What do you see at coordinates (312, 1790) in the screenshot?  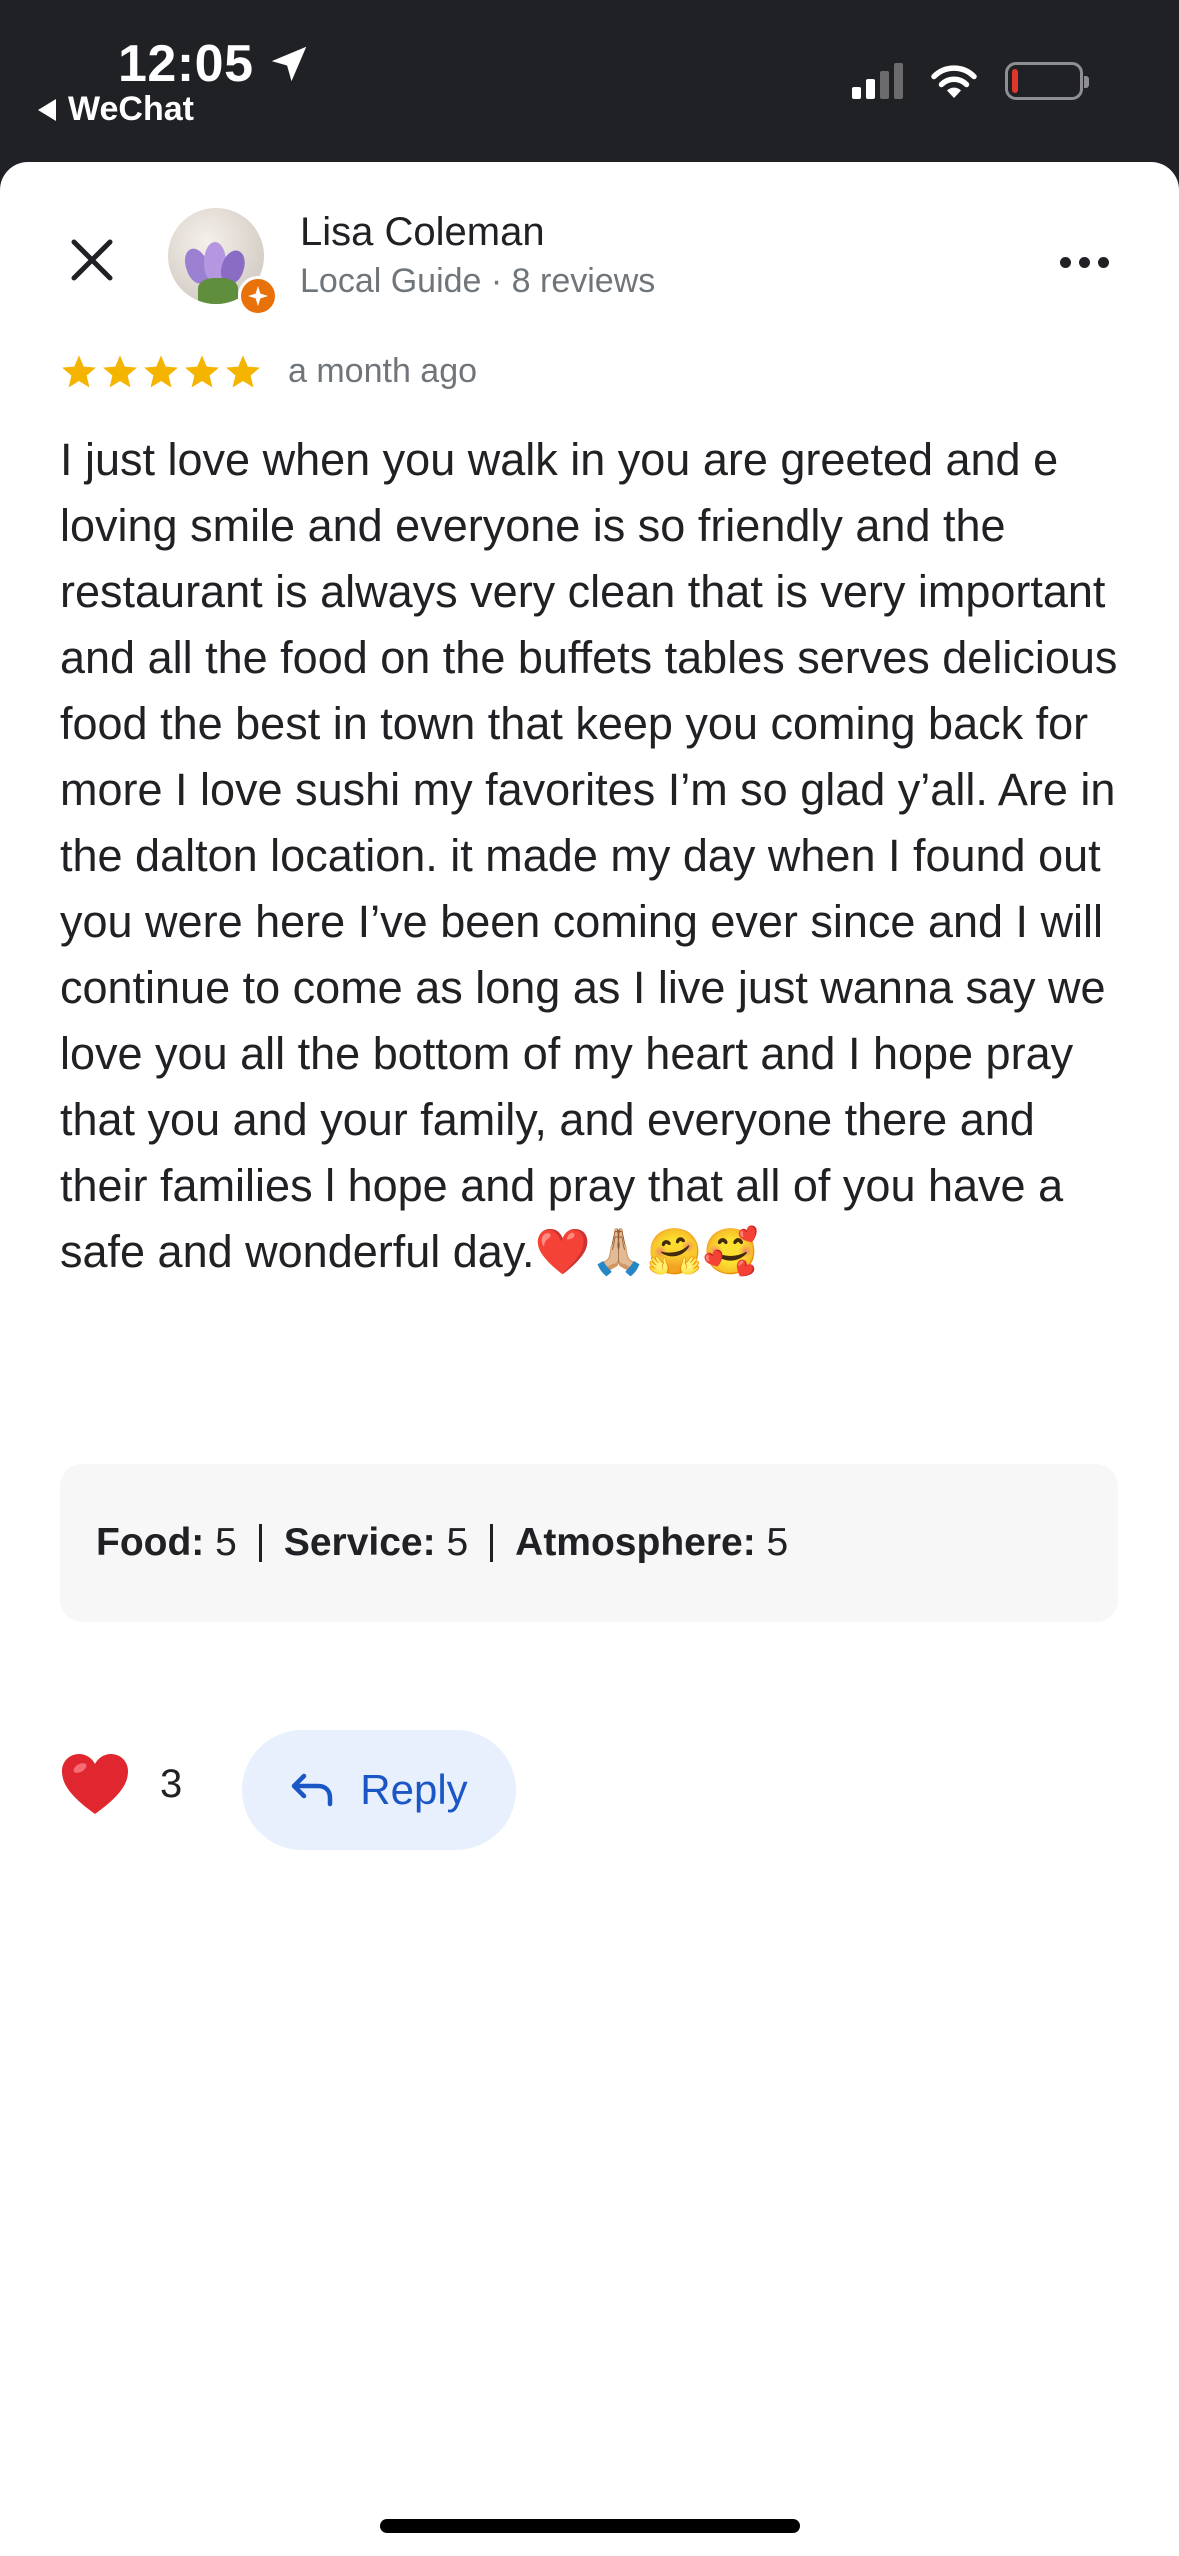 I see `reply-arrow-icon` at bounding box center [312, 1790].